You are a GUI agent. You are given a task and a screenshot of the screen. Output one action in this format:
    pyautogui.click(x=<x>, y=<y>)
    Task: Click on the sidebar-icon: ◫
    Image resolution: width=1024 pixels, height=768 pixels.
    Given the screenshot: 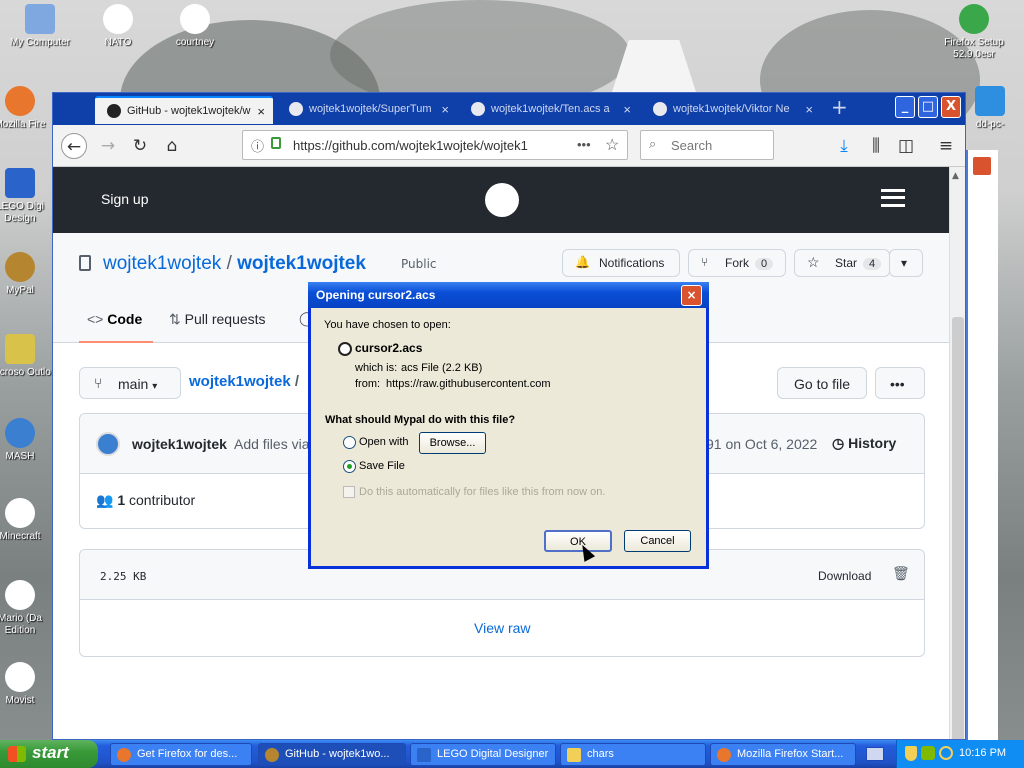 What is the action you would take?
    pyautogui.click(x=906, y=146)
    